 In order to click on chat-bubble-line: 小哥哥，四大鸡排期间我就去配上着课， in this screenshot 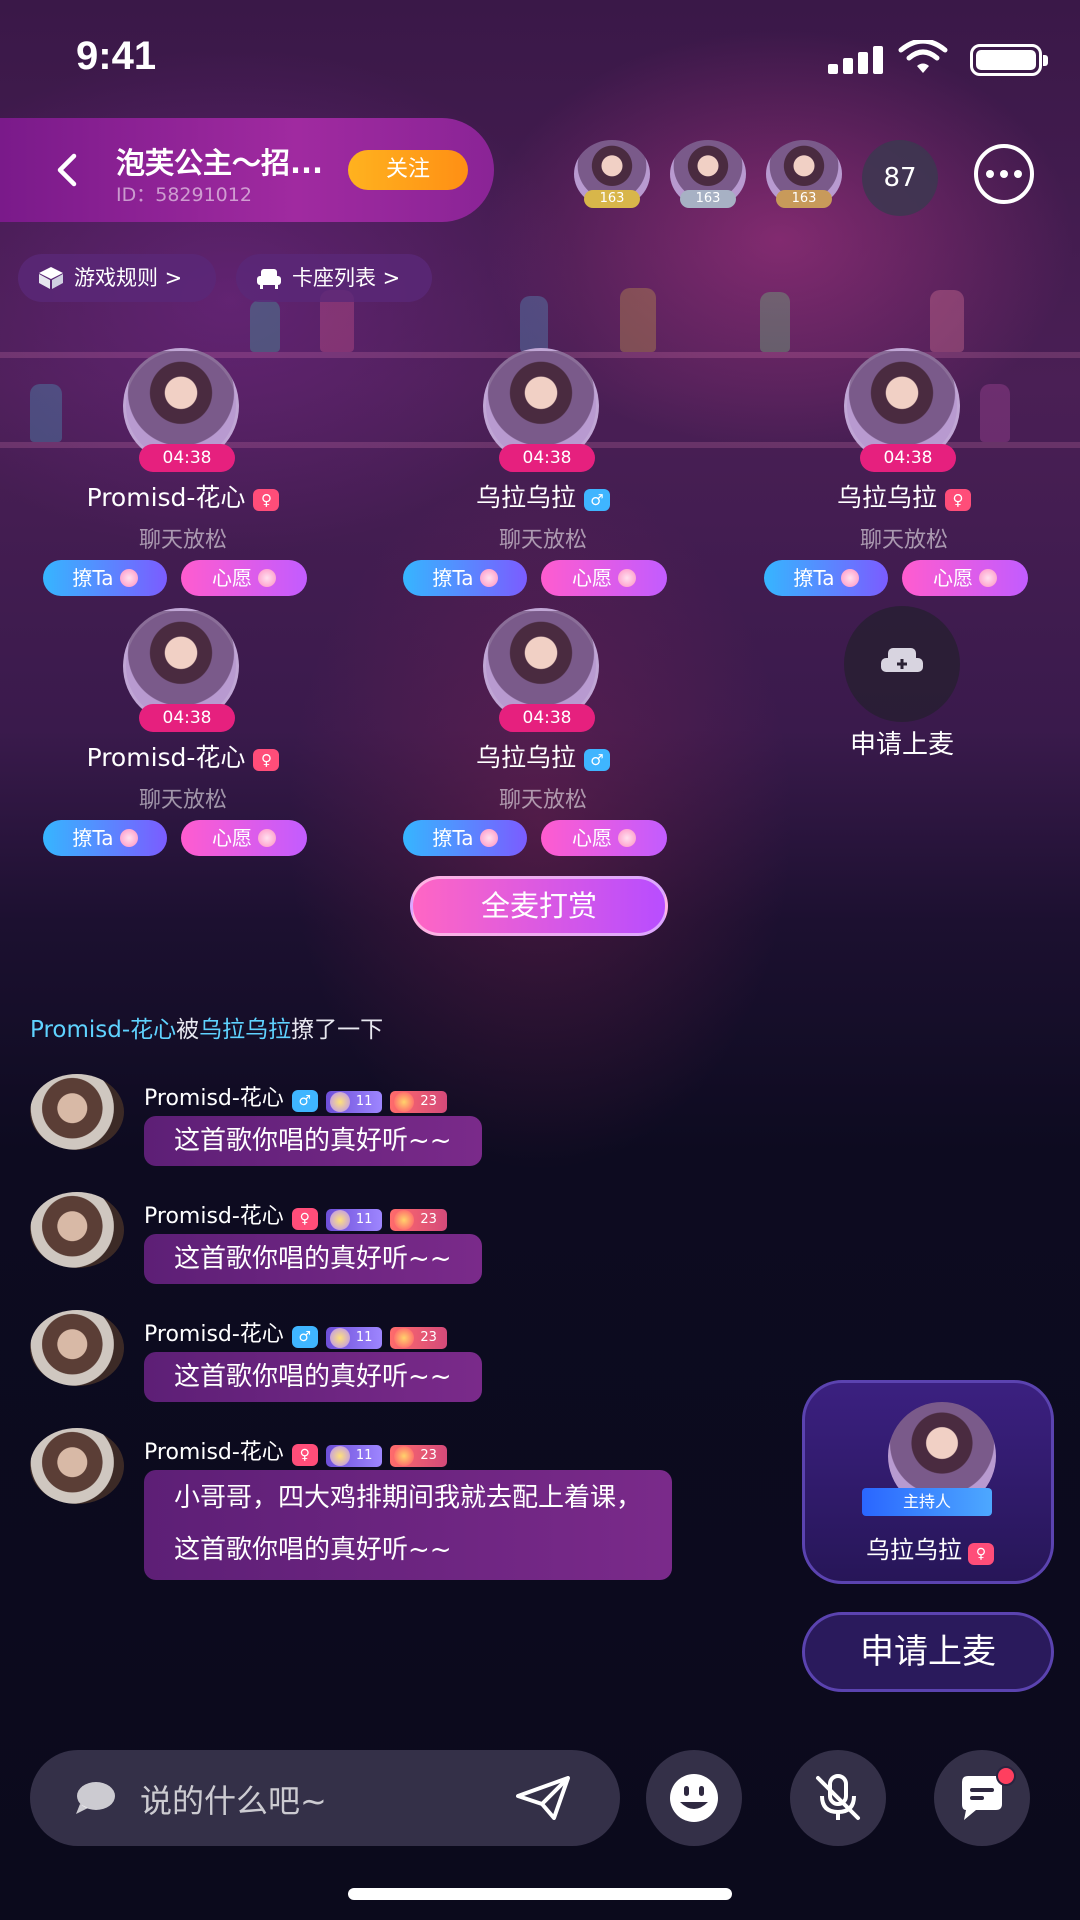, I will do `click(408, 1498)`.